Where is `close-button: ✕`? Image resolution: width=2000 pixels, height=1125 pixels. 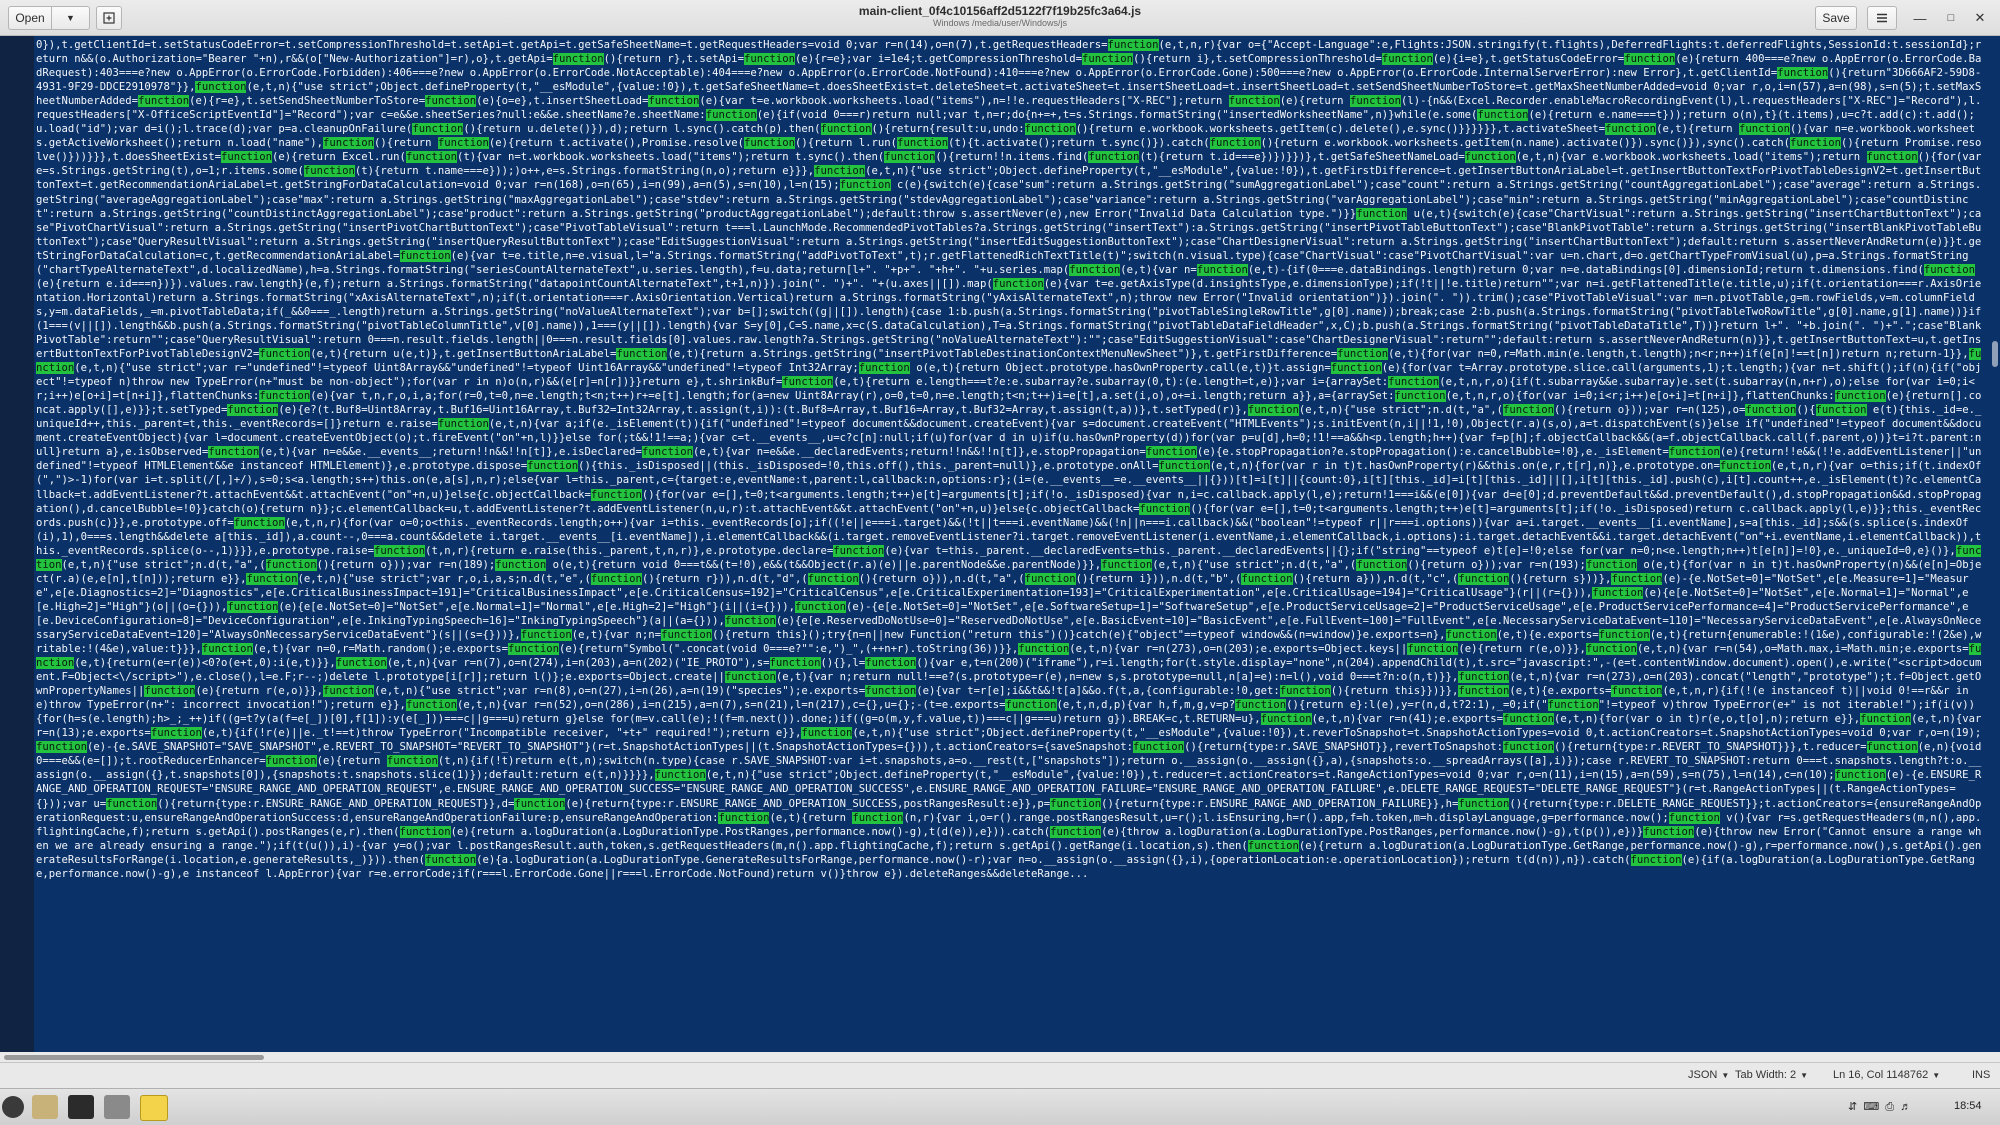
close-button: ✕ is located at coordinates (1980, 18).